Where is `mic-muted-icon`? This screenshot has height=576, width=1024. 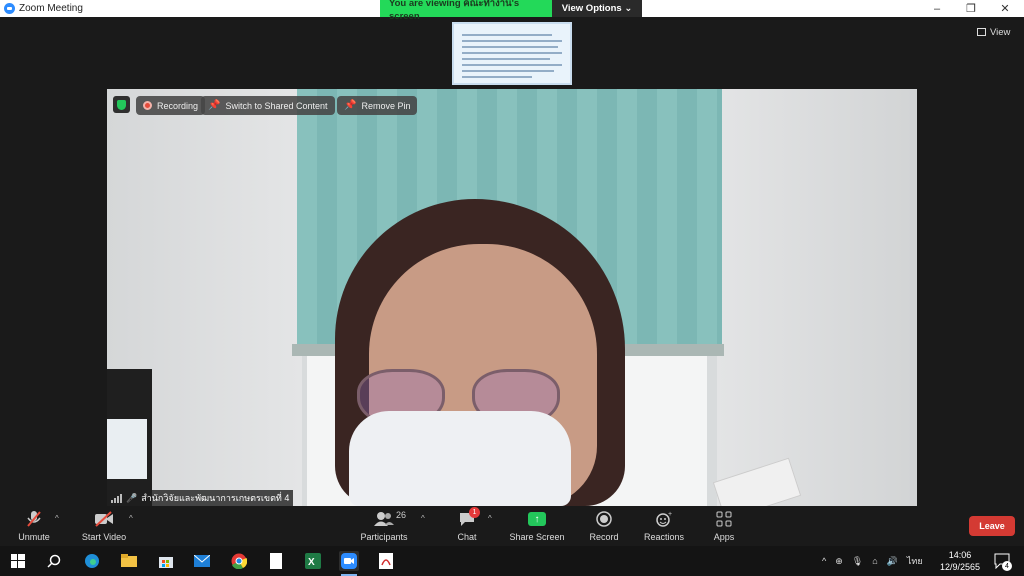 mic-muted-icon is located at coordinates (34, 519).